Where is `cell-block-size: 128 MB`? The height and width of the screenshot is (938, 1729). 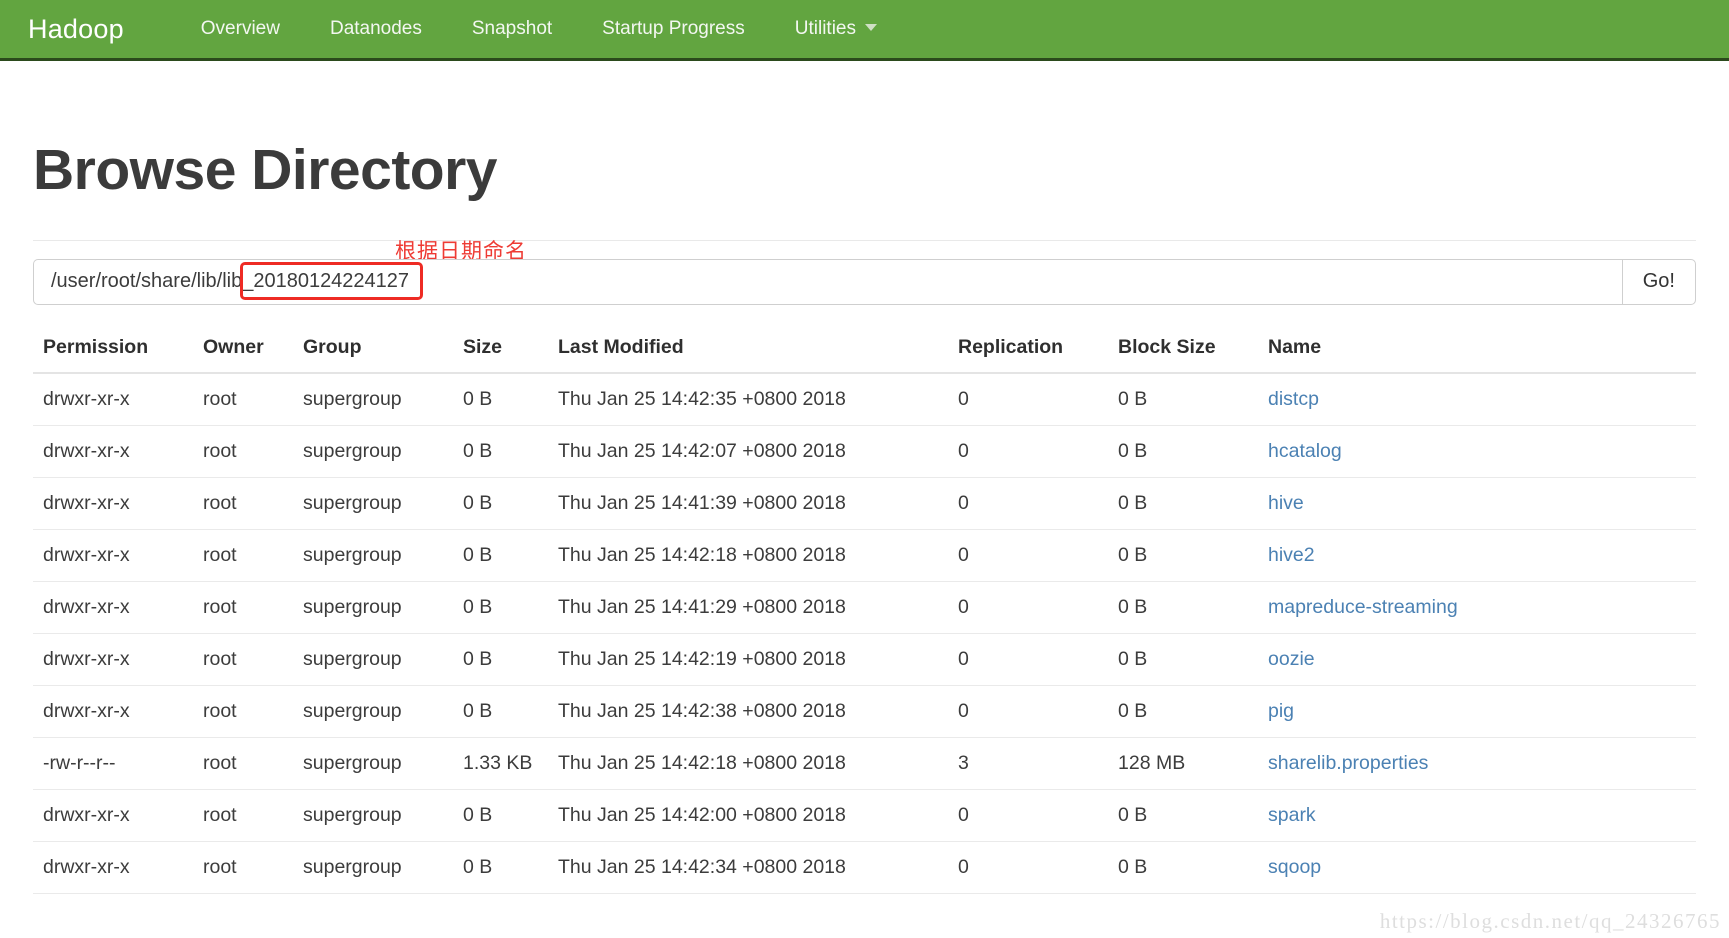 cell-block-size: 128 MB is located at coordinates (1183, 763).